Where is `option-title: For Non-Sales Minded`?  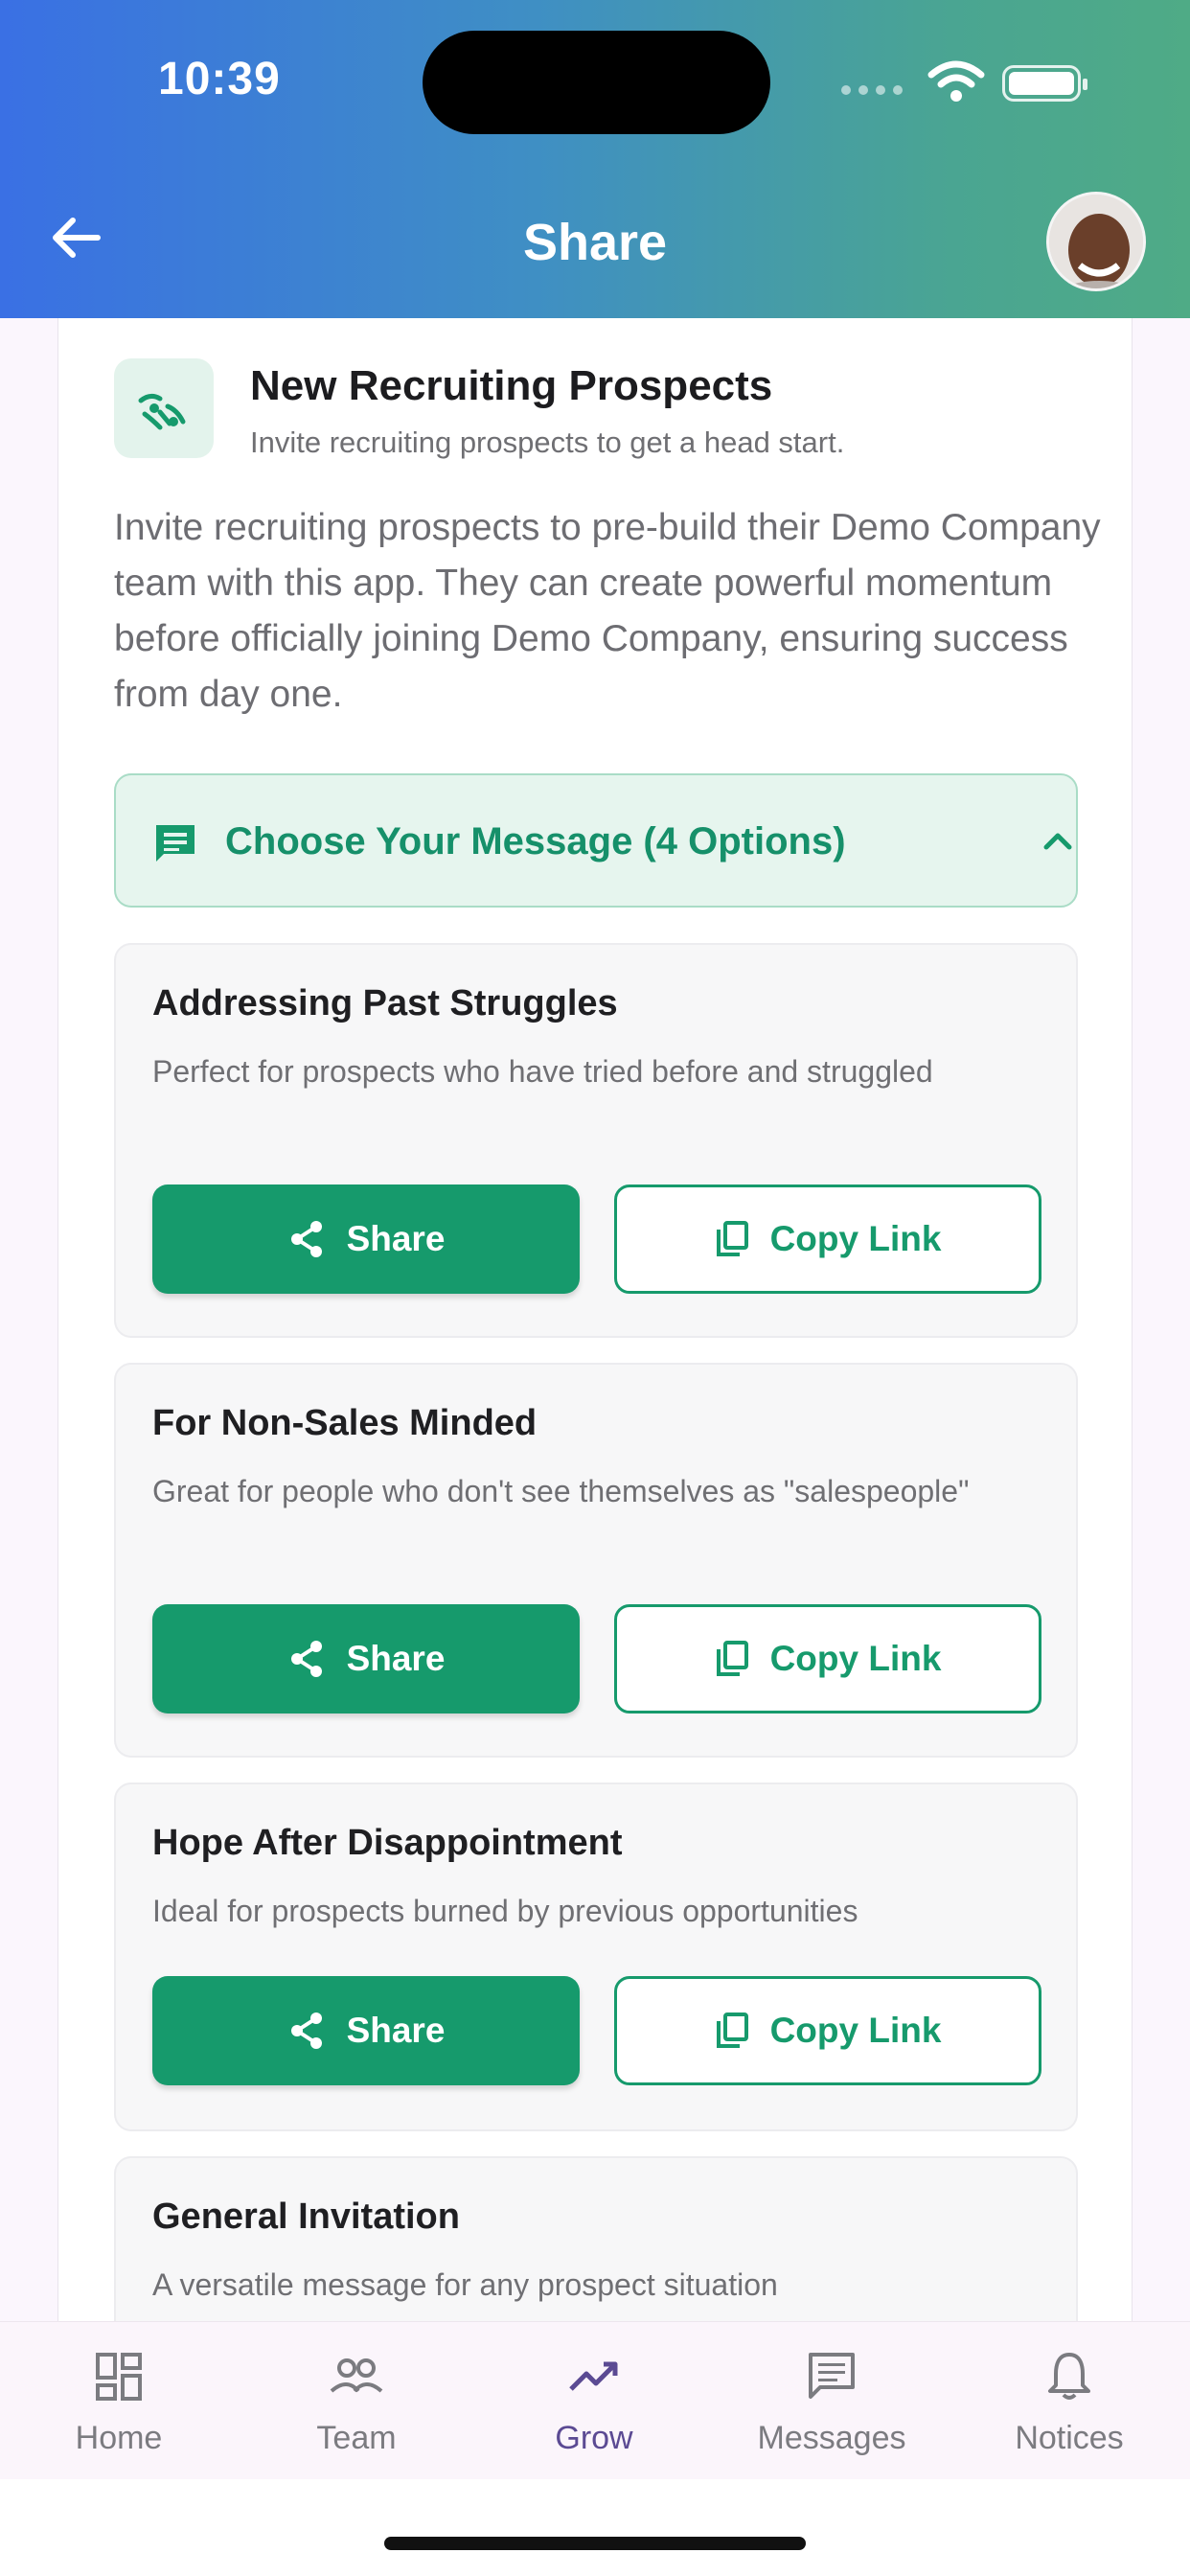
option-title: For Non-Sales Minded is located at coordinates (345, 1423).